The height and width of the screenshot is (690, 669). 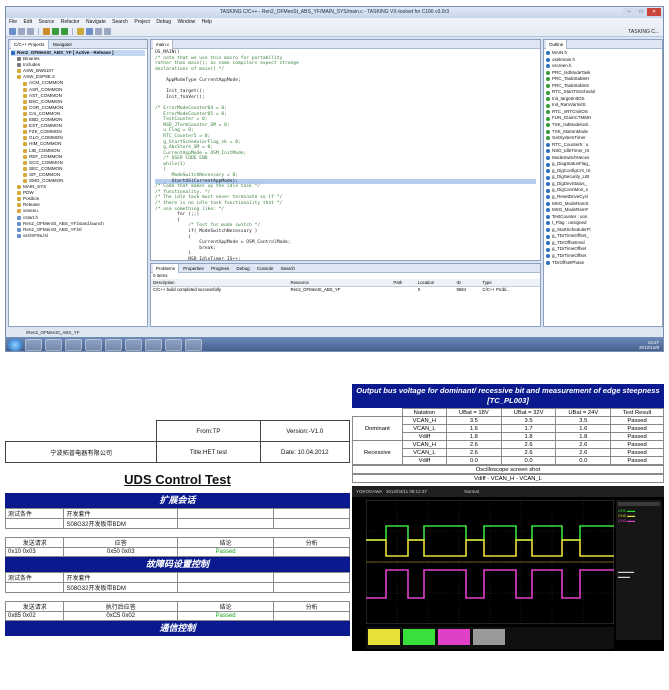 What do you see at coordinates (193, 345) in the screenshot?
I see `taskbar-app-folder` at bounding box center [193, 345].